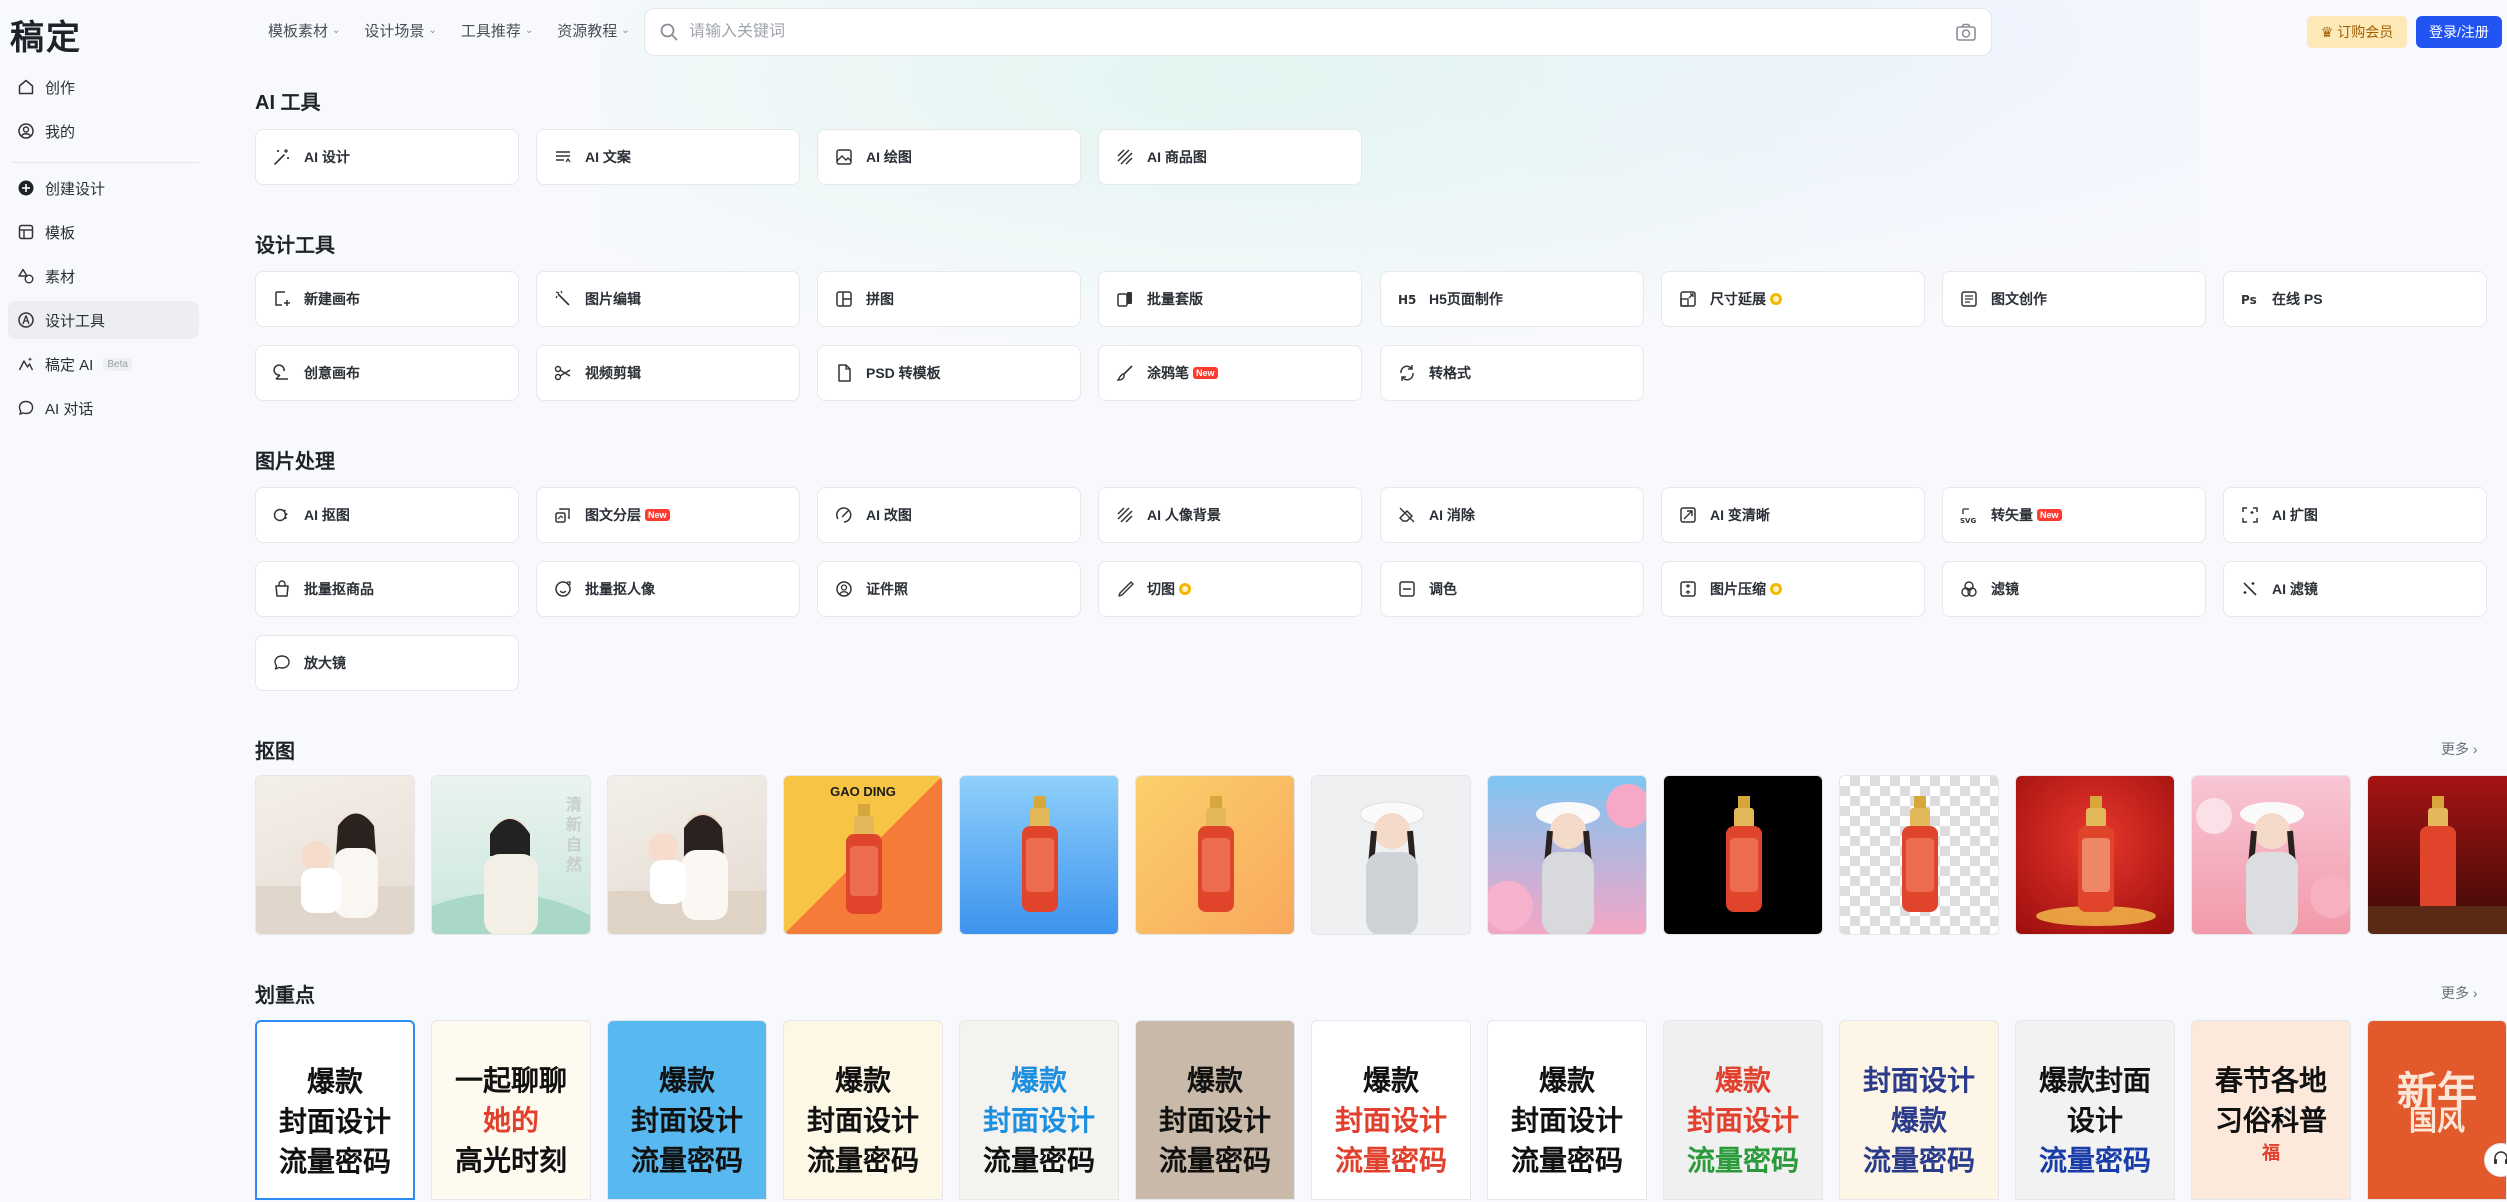  Describe the element at coordinates (608, 157) in the screenshot. I see `tool-label: AI 文案` at that location.